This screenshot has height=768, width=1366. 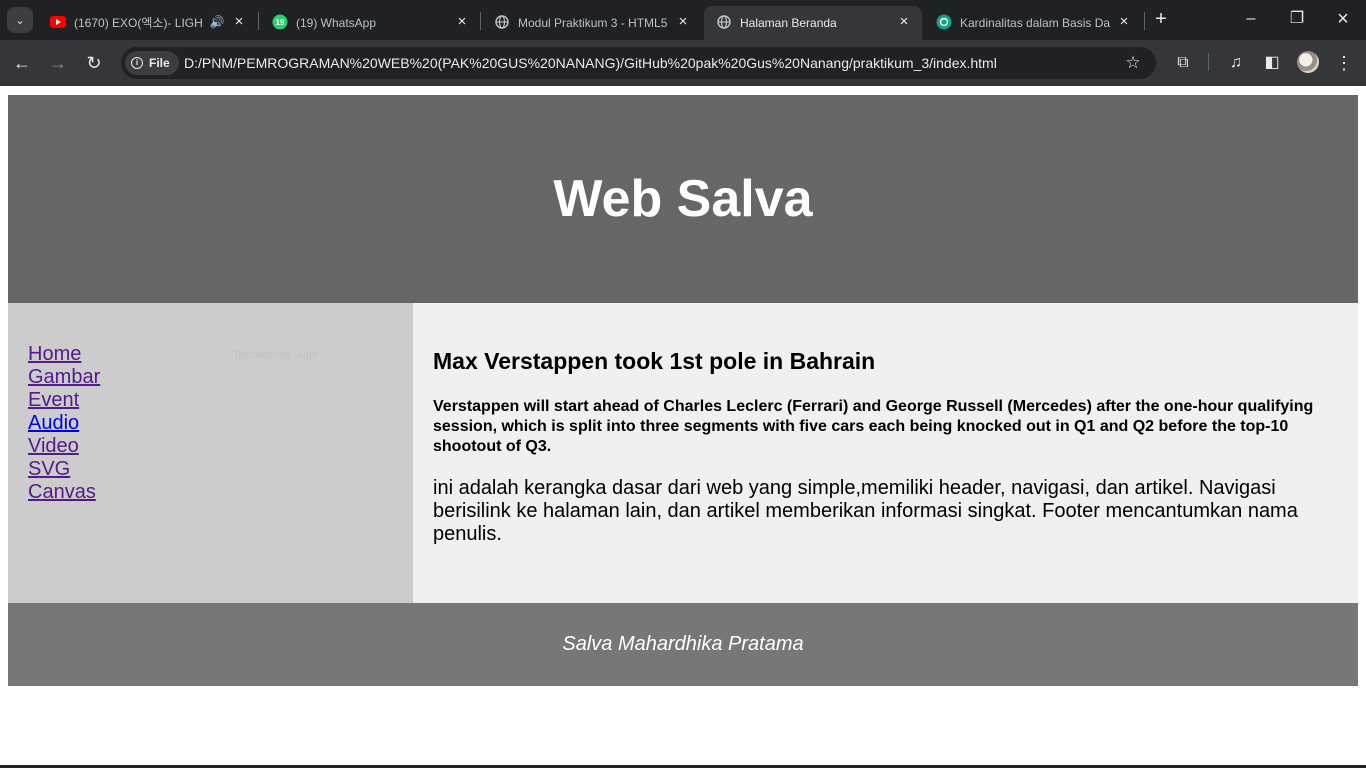 I want to click on minimize-icon: –, so click(x=1251, y=18).